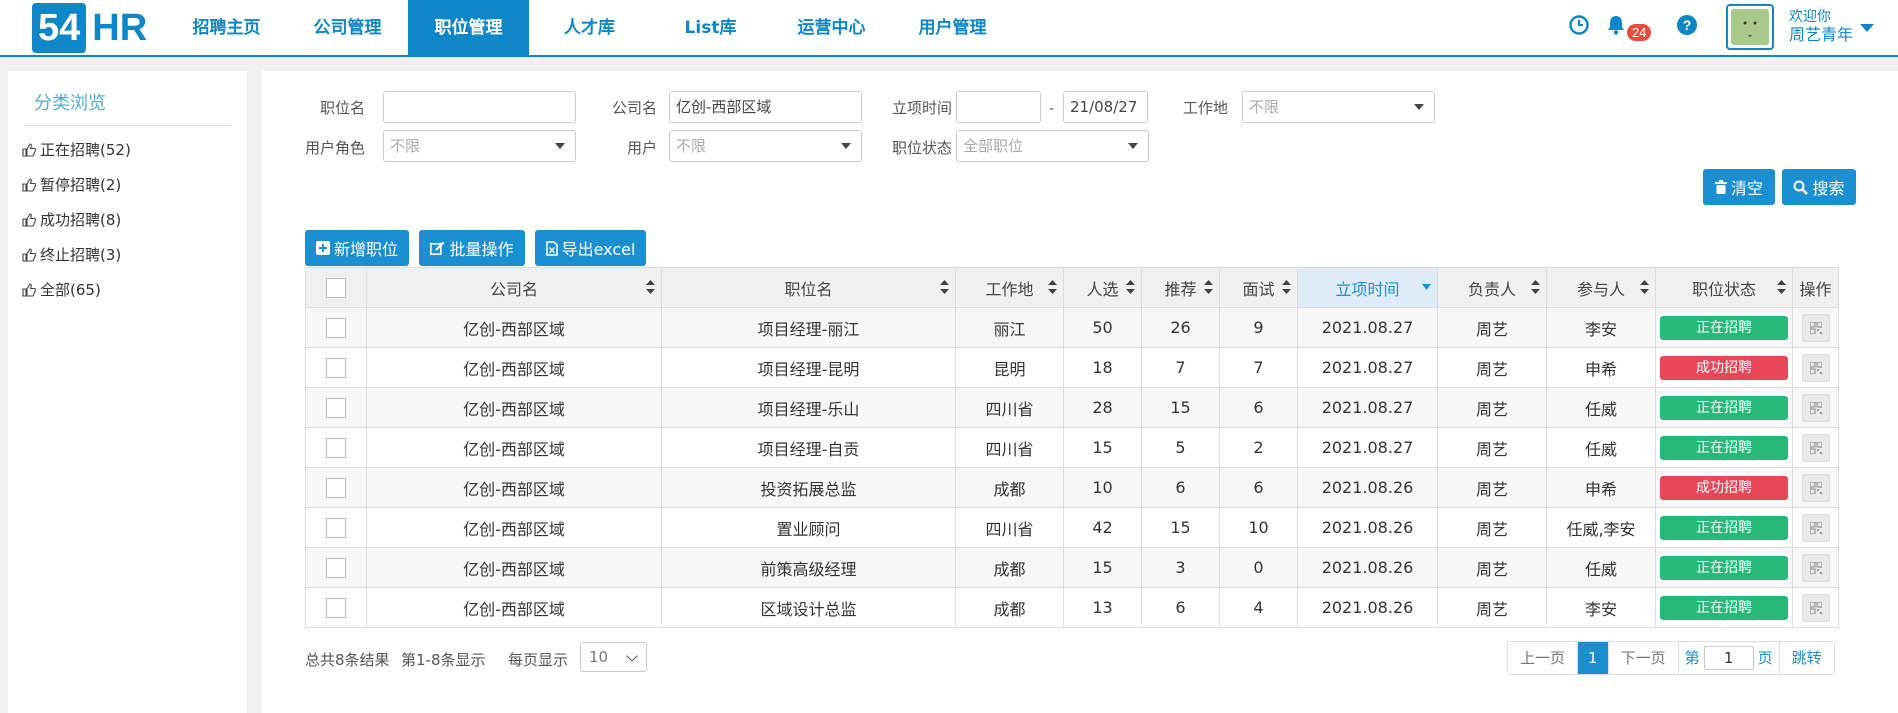 Image resolution: width=1898 pixels, height=713 pixels. I want to click on sidebar-item-terminated: 终止招聘(3), so click(127, 254).